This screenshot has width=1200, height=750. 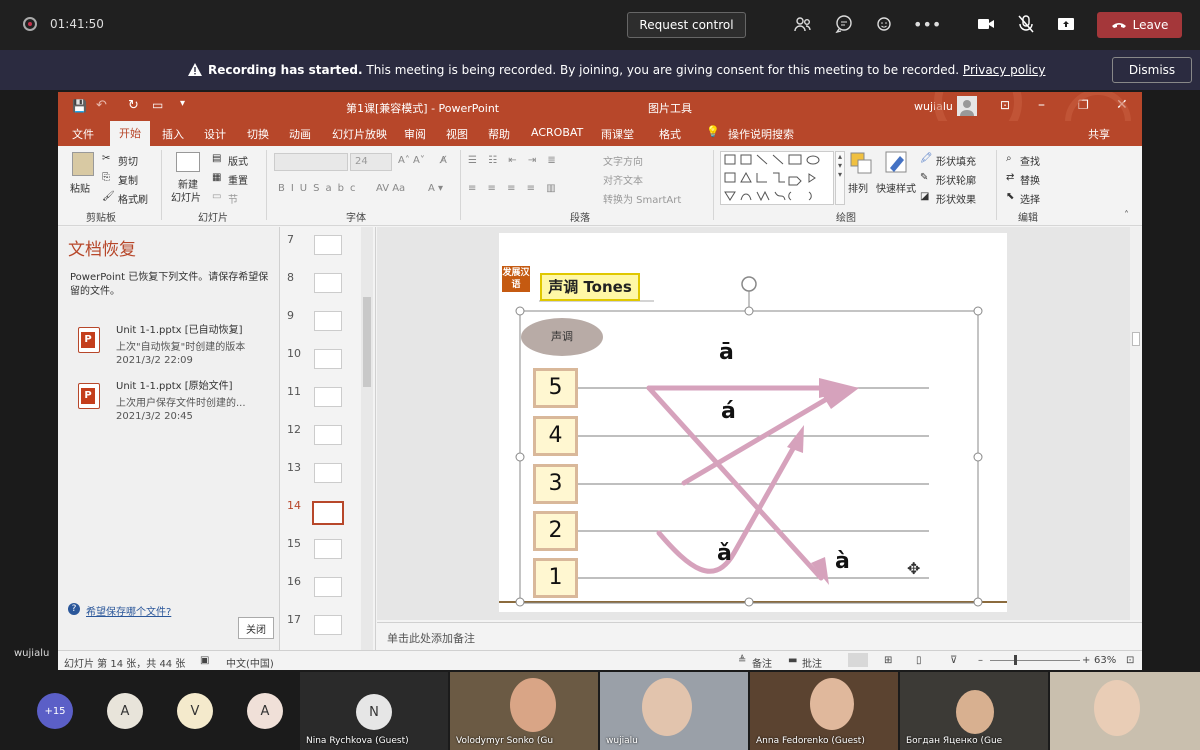 What do you see at coordinates (133, 105) in the screenshot?
I see `redo-icon: ↻` at bounding box center [133, 105].